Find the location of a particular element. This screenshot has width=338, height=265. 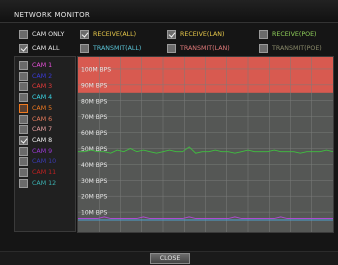

graph-y-label: 100M BPS is located at coordinates (96, 69).